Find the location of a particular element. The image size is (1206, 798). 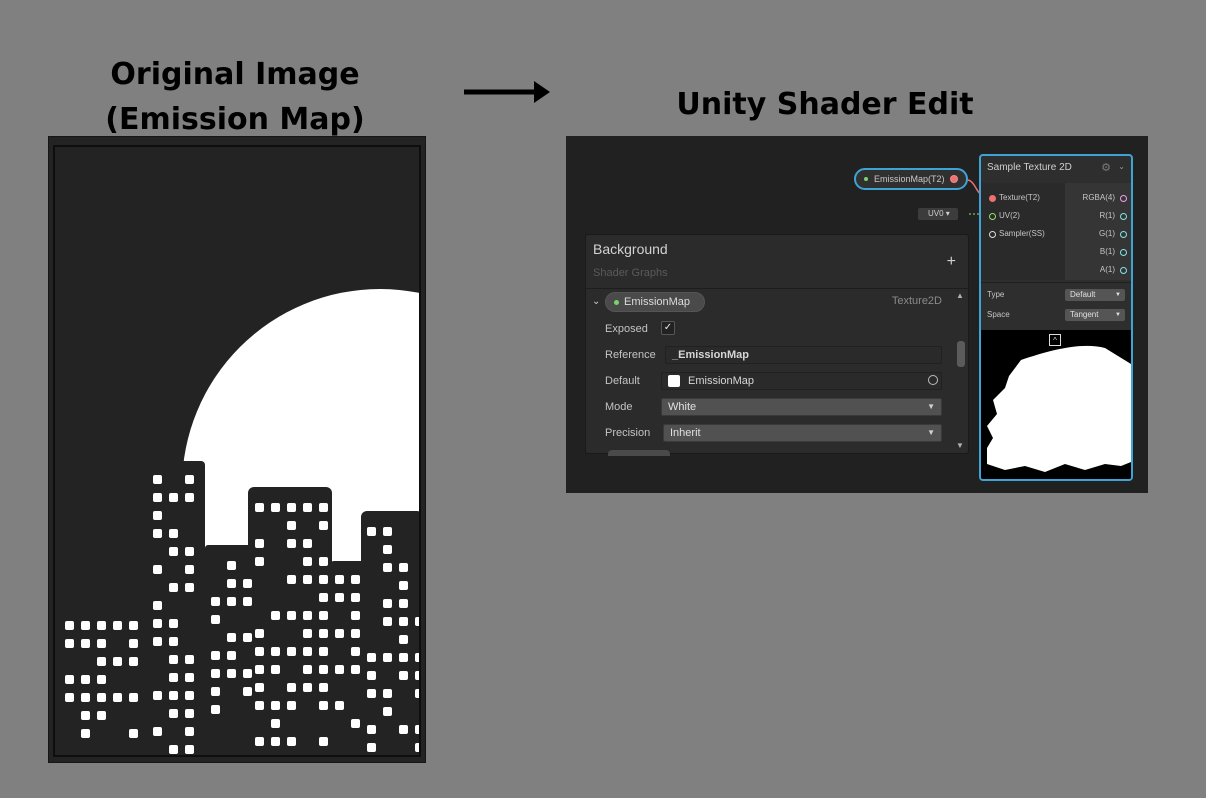

chevron-up-icon: ^ is located at coordinates (1055, 340).